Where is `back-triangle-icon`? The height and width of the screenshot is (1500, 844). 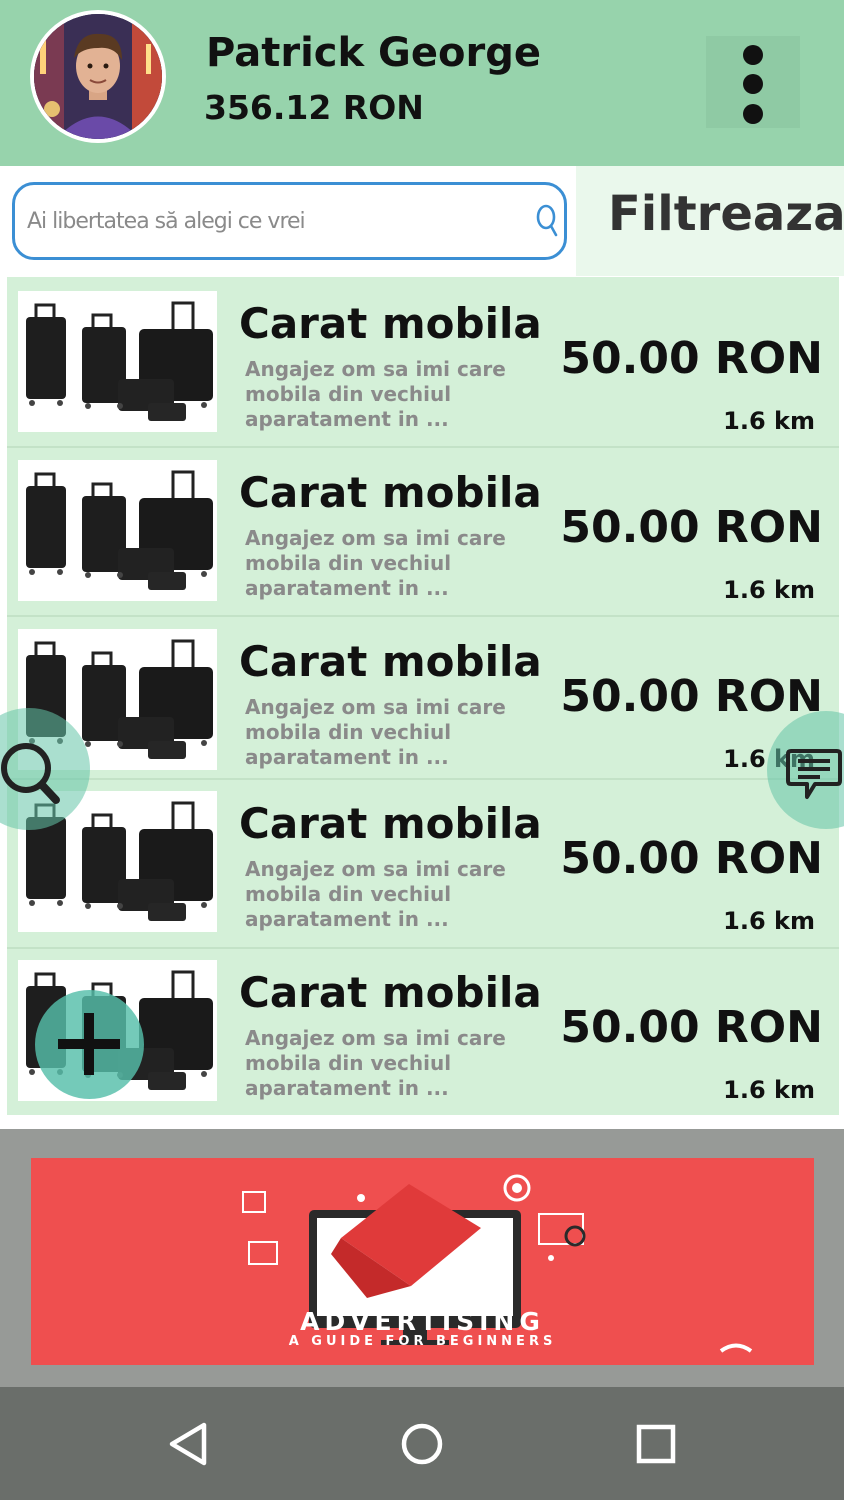 back-triangle-icon is located at coordinates (189, 1444).